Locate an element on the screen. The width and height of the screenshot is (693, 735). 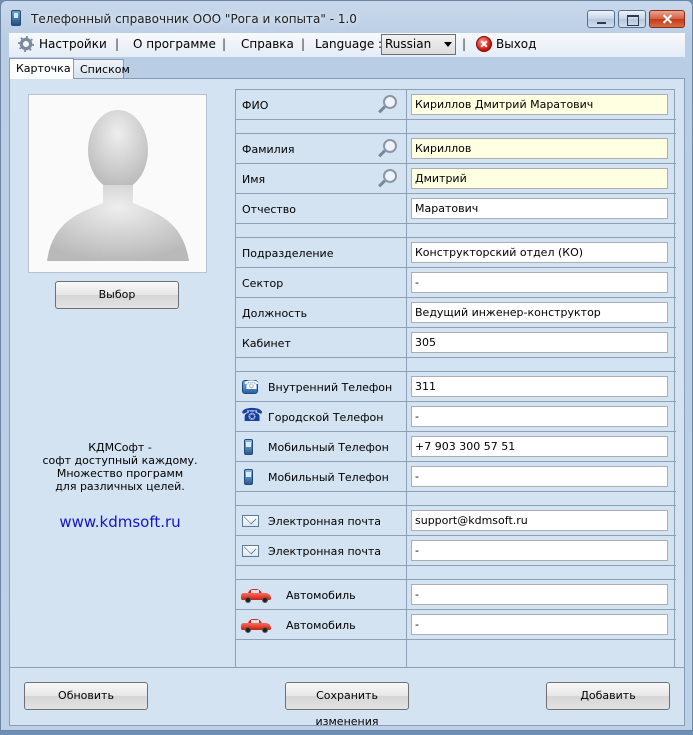
language-select-value: Russian is located at coordinates (408, 44).